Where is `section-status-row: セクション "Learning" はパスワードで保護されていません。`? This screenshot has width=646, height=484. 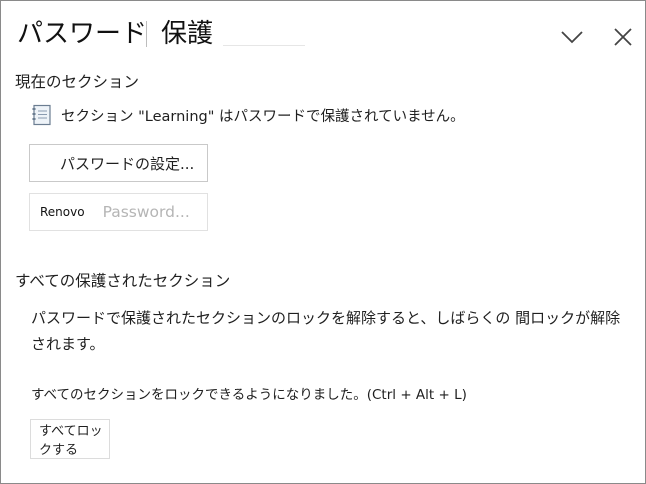
section-status-row: セクション "Learning" はパスワードで保護されていません。 is located at coordinates (248, 115).